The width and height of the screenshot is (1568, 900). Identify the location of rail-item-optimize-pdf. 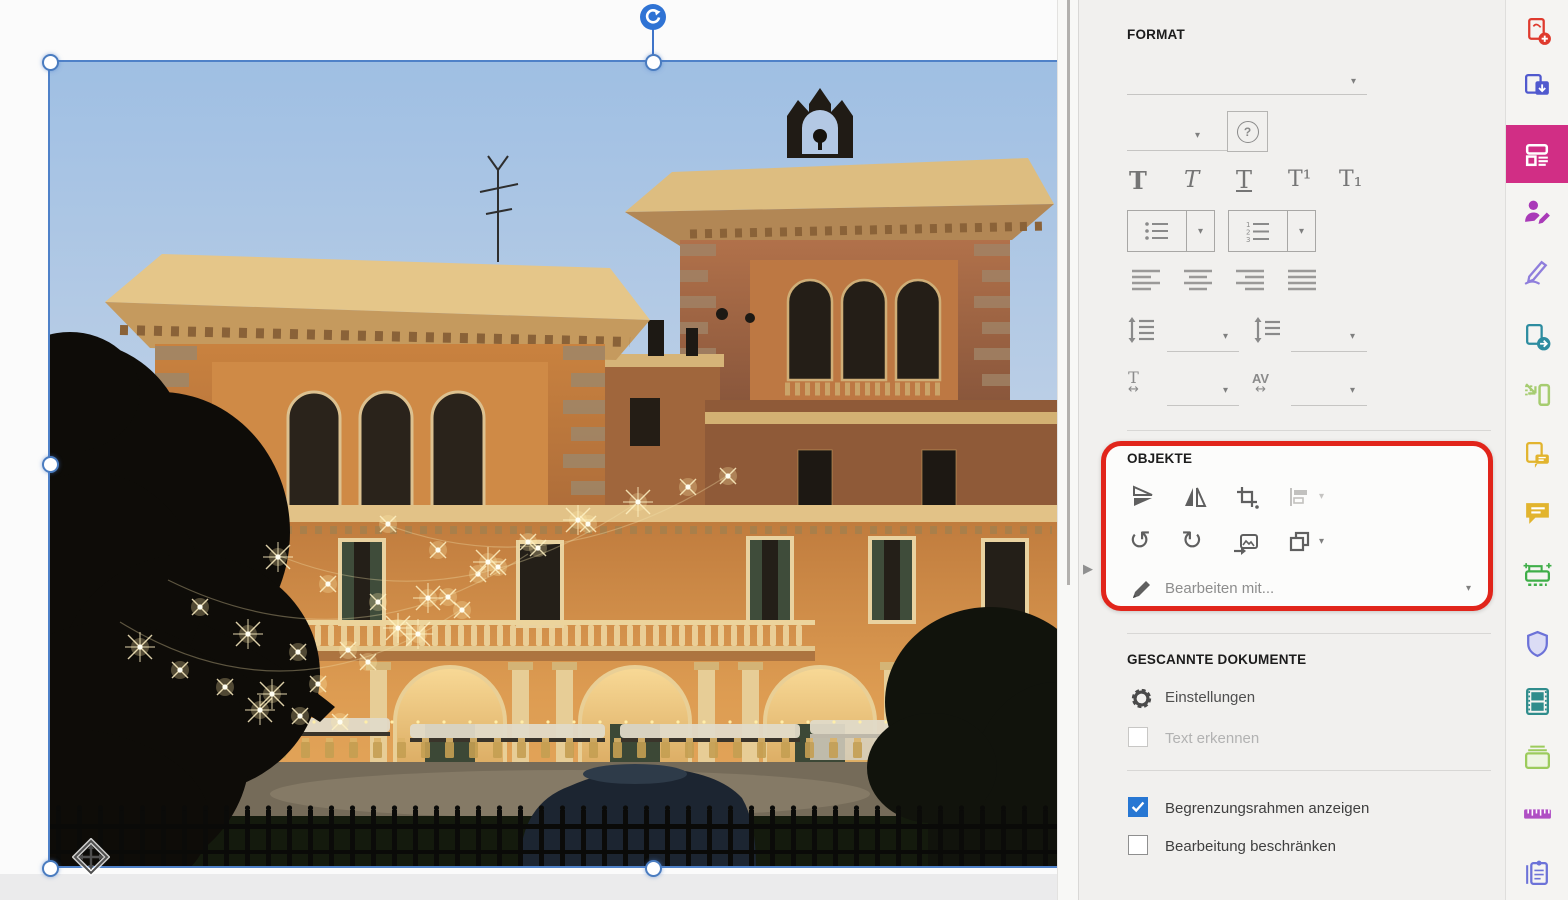
(1537, 395).